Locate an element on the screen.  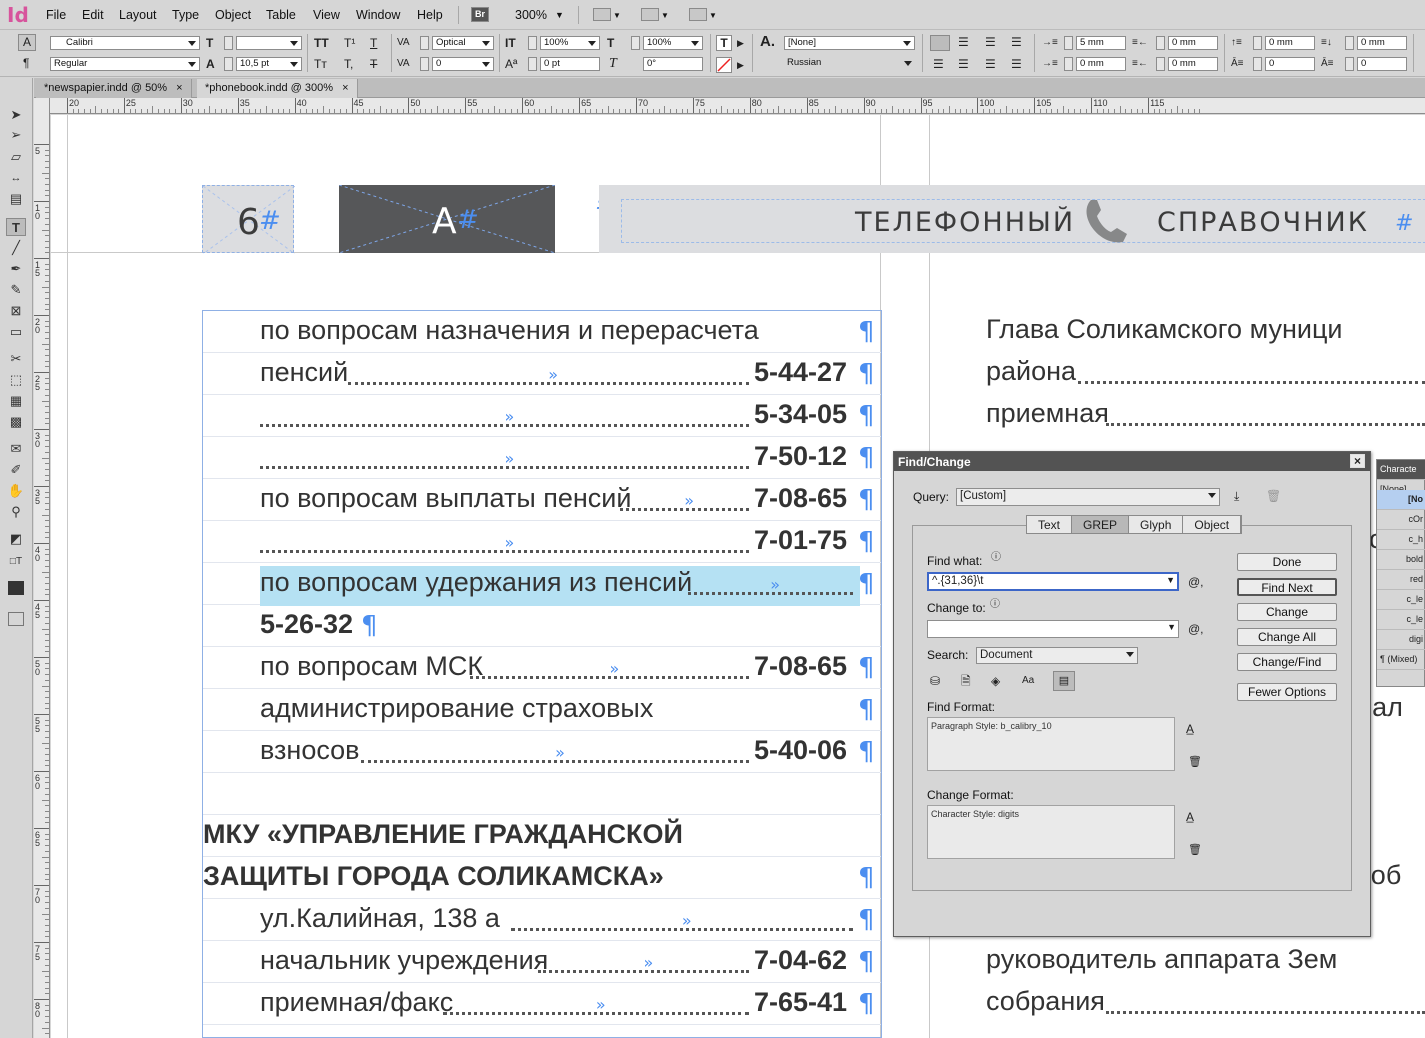
character-style-item: c_le is located at coordinates (1401, 600).